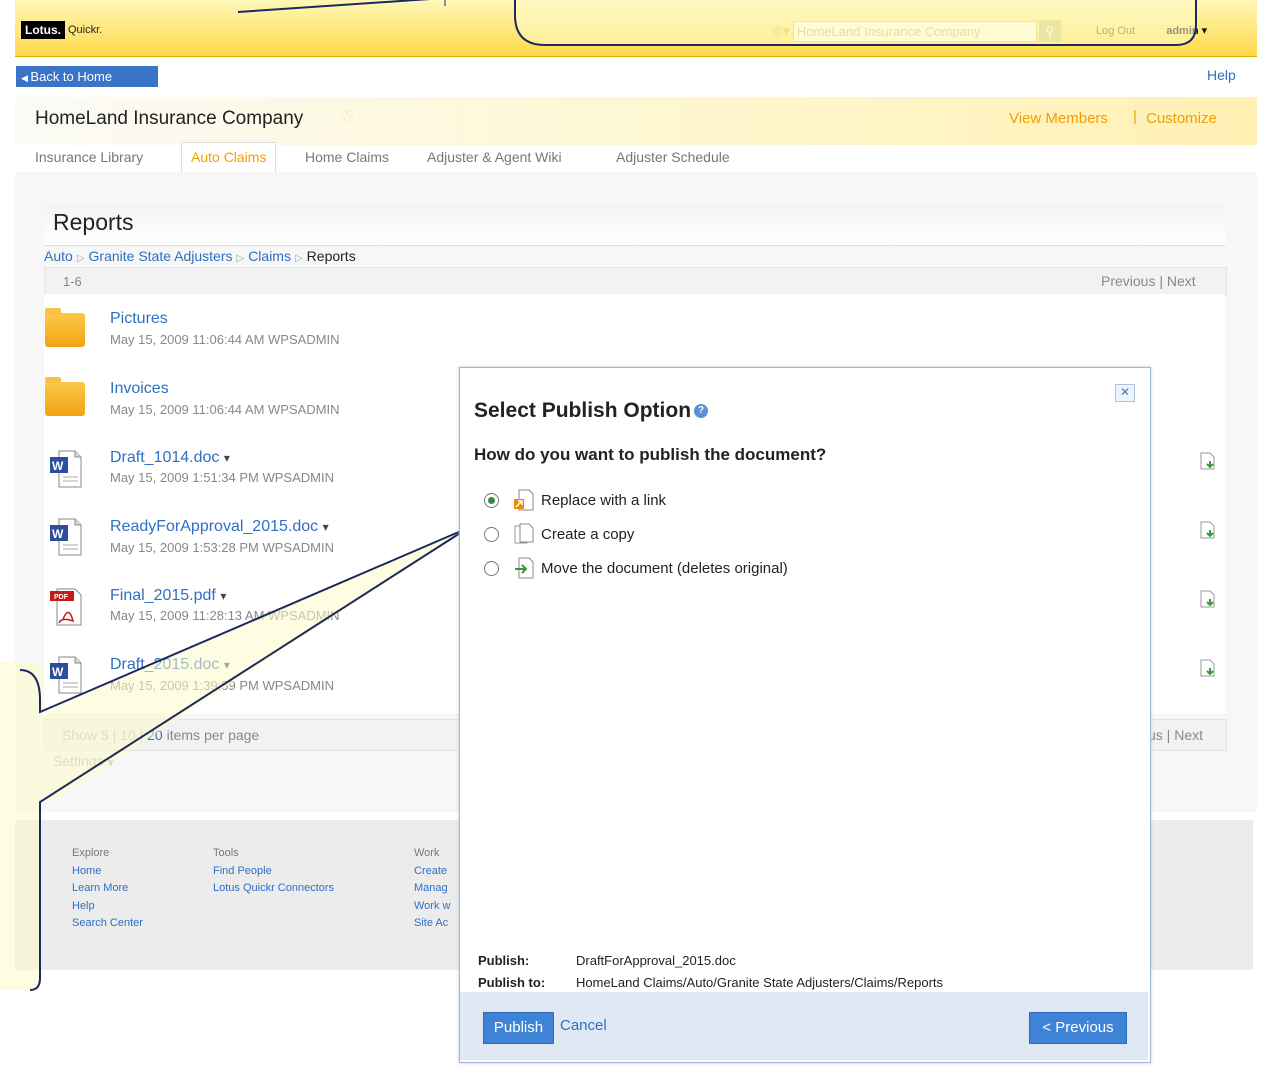 This screenshot has height=1073, width=1281. Describe the element at coordinates (1128, 281) in the screenshot. I see `previous-link: Previous` at that location.